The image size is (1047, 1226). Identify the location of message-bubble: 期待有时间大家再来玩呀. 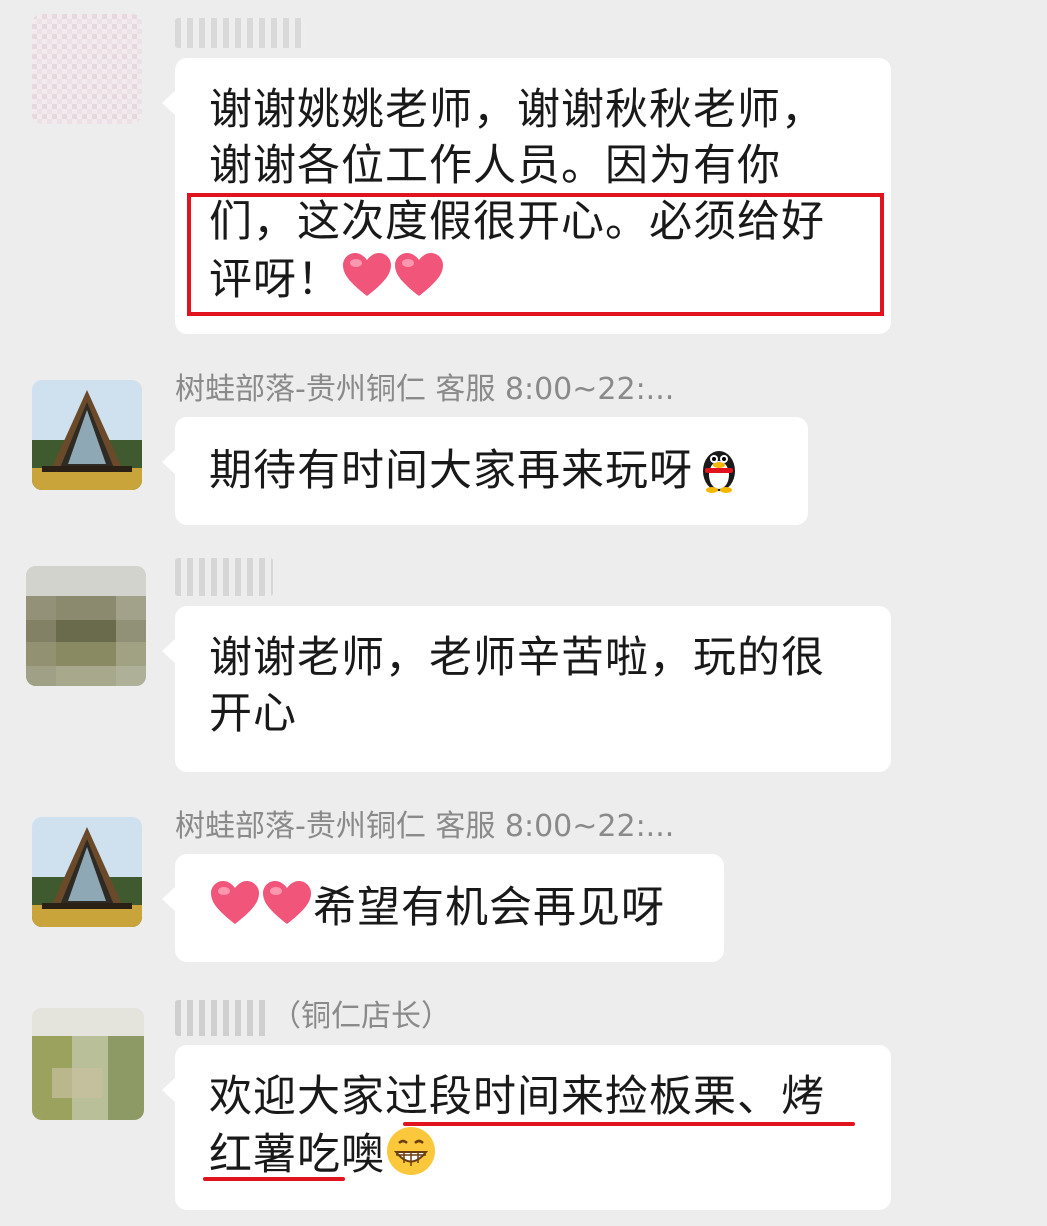
(485, 471).